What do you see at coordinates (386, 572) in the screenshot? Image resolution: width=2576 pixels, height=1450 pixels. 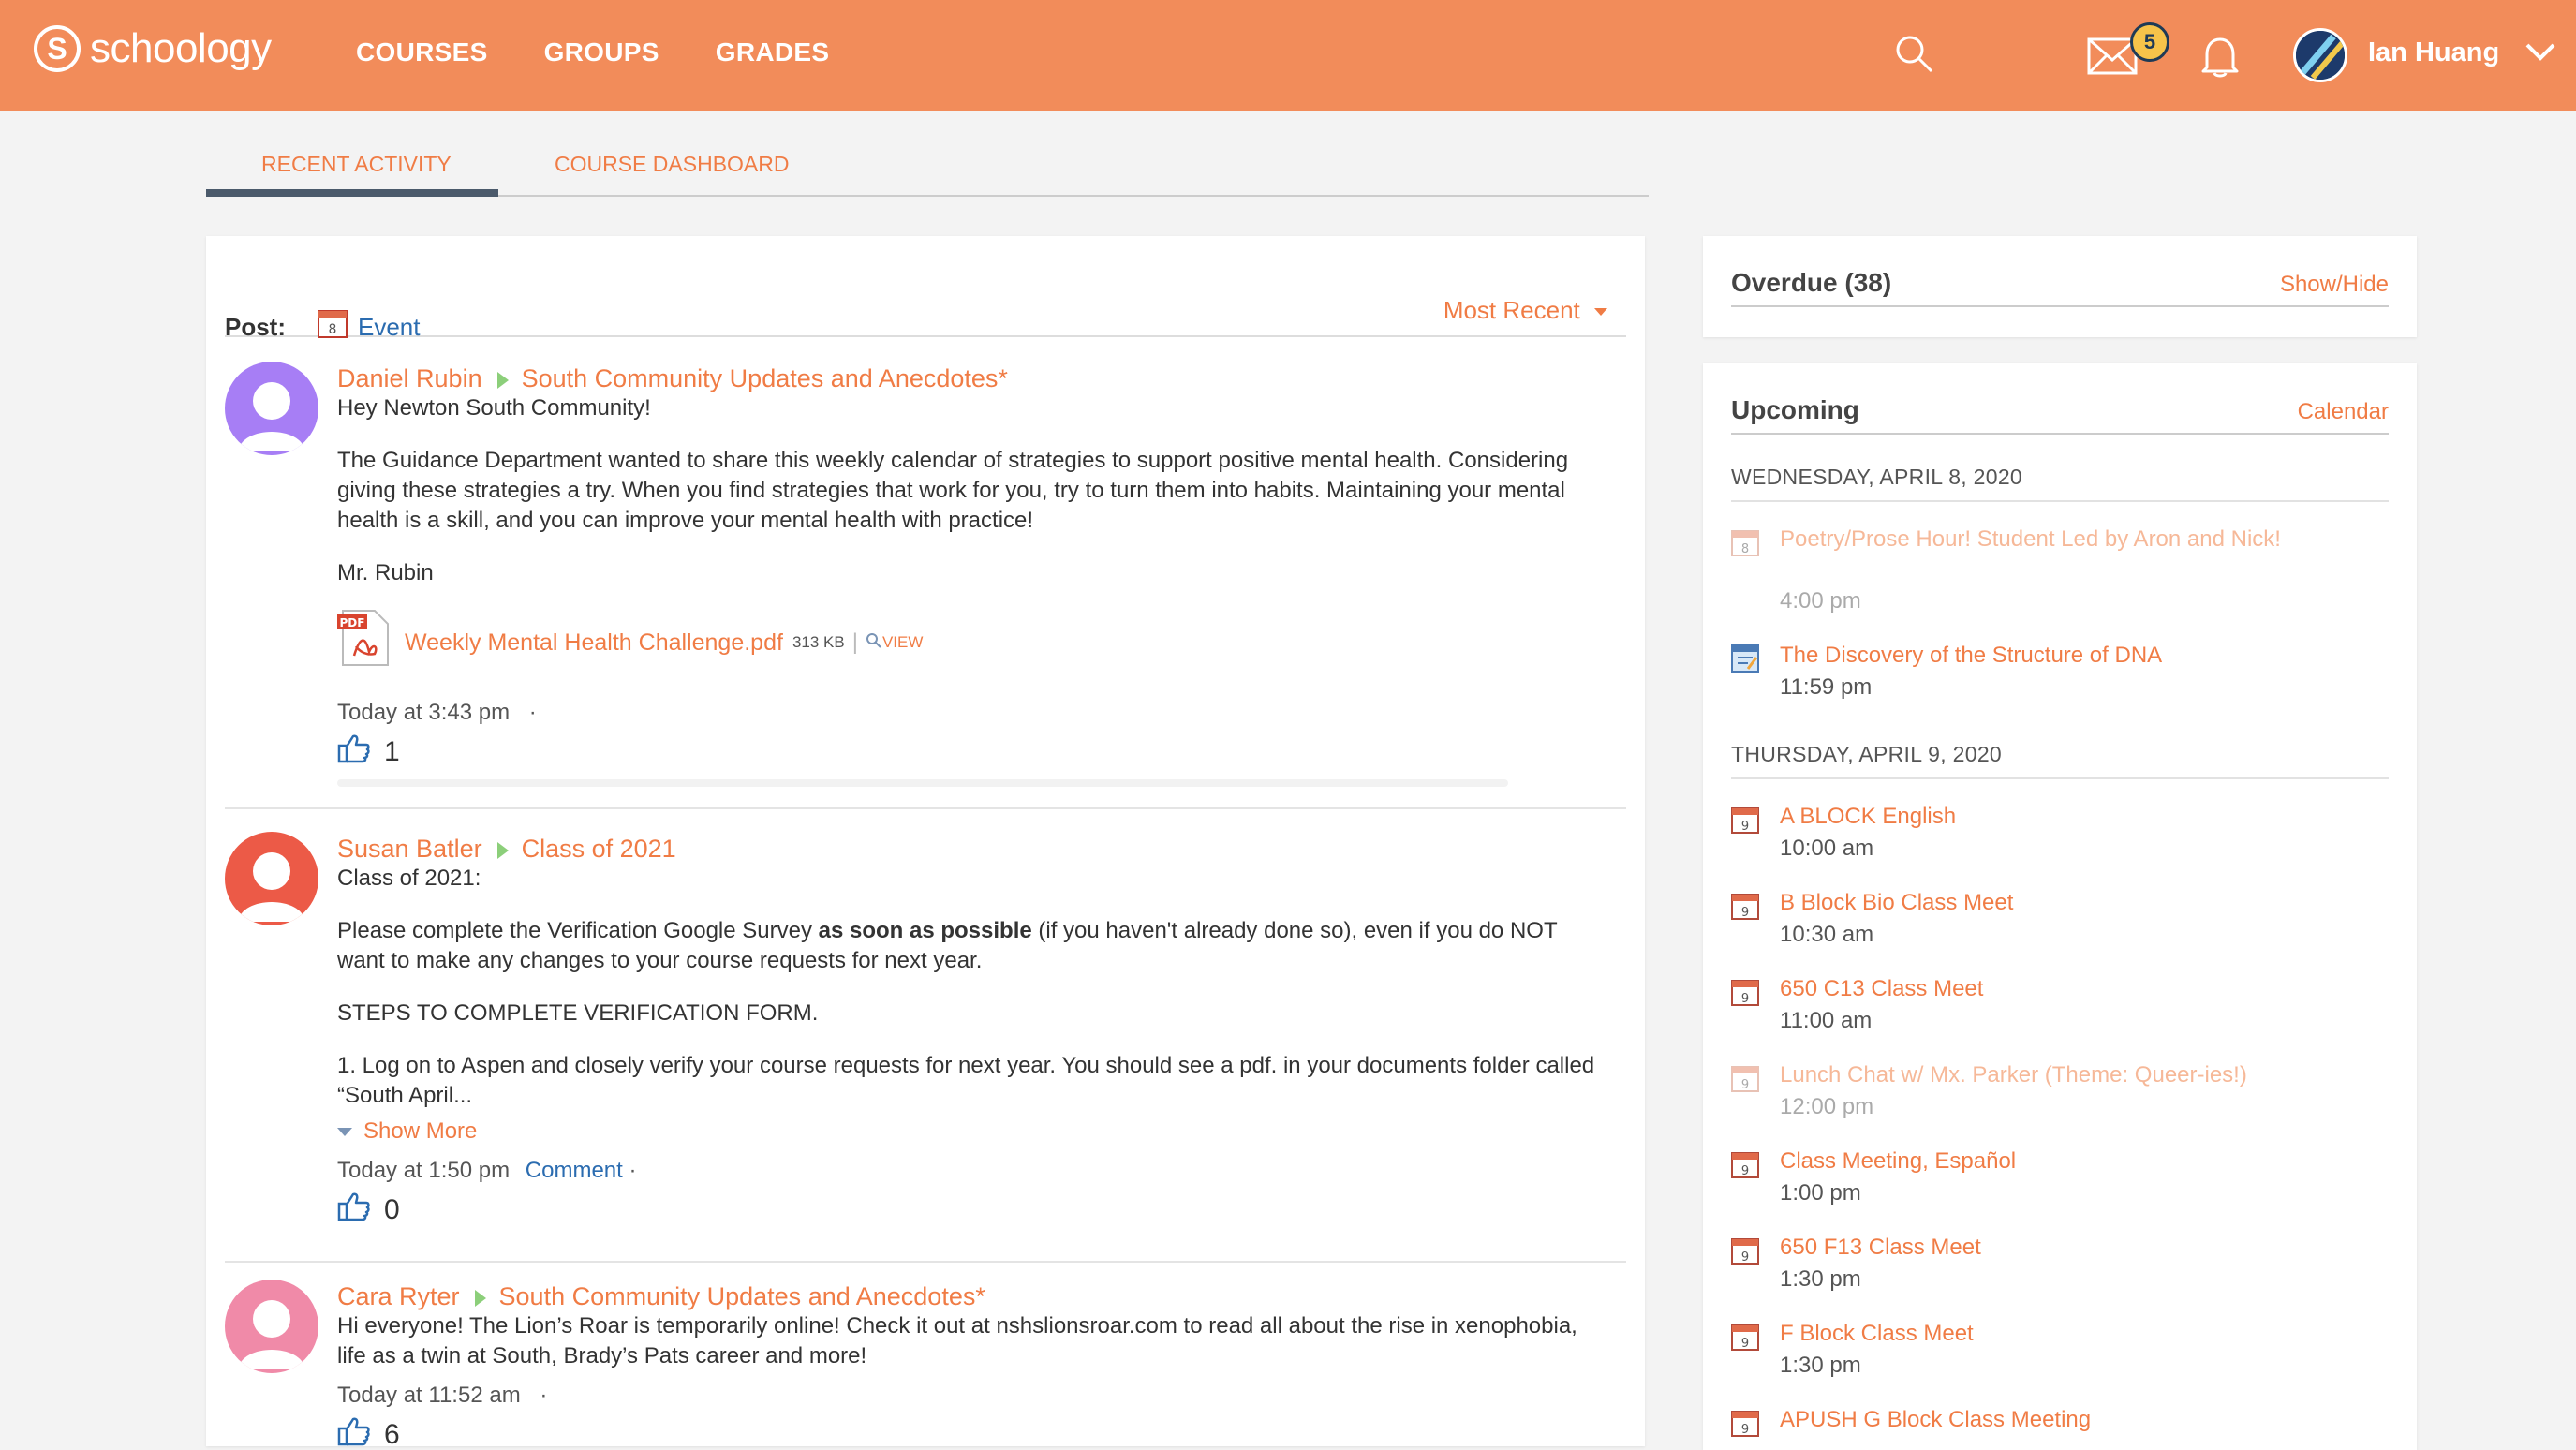 I see `post-signoff: Mr. Rubin` at bounding box center [386, 572].